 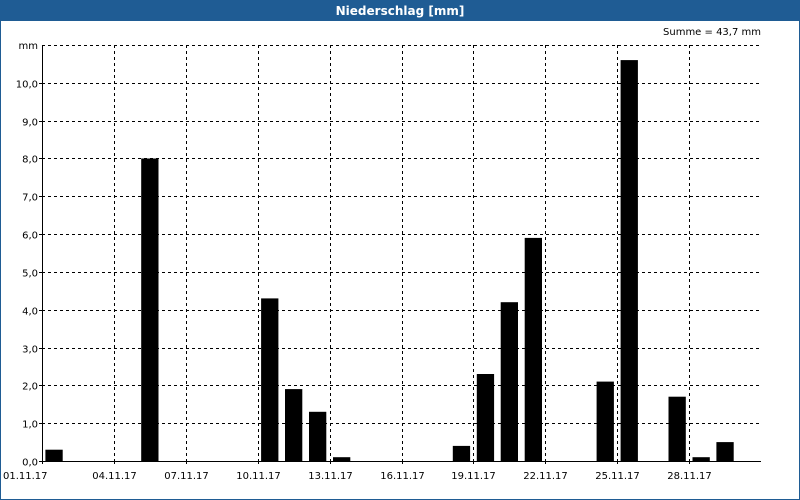 What do you see at coordinates (30, 387) in the screenshot?
I see `y-tick-label: 2,0` at bounding box center [30, 387].